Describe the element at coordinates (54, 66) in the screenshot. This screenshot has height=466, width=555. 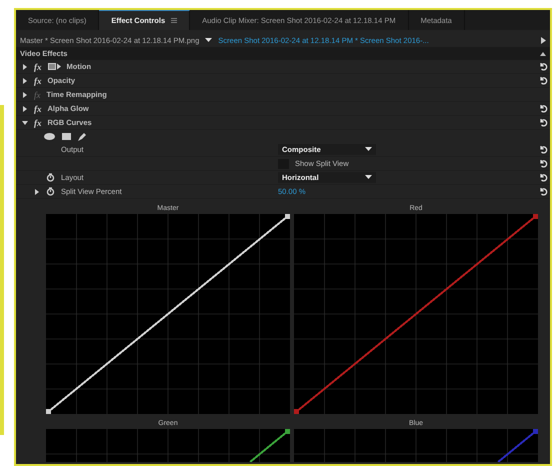
I see `motion-icon` at that location.